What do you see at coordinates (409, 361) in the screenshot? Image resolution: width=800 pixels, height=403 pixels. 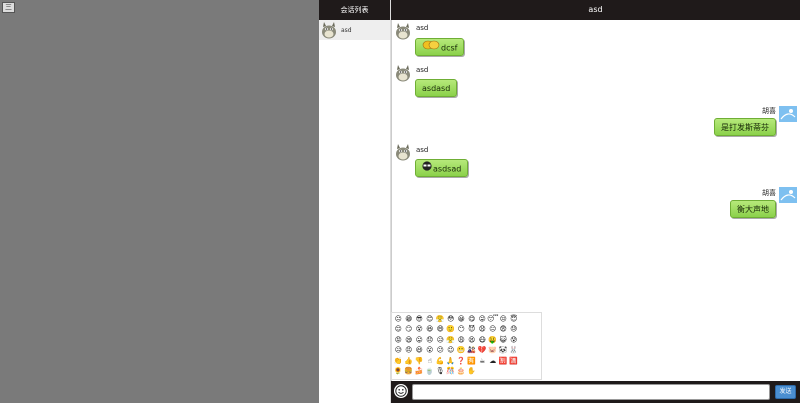 I see `emoji-icon: 👍` at bounding box center [409, 361].